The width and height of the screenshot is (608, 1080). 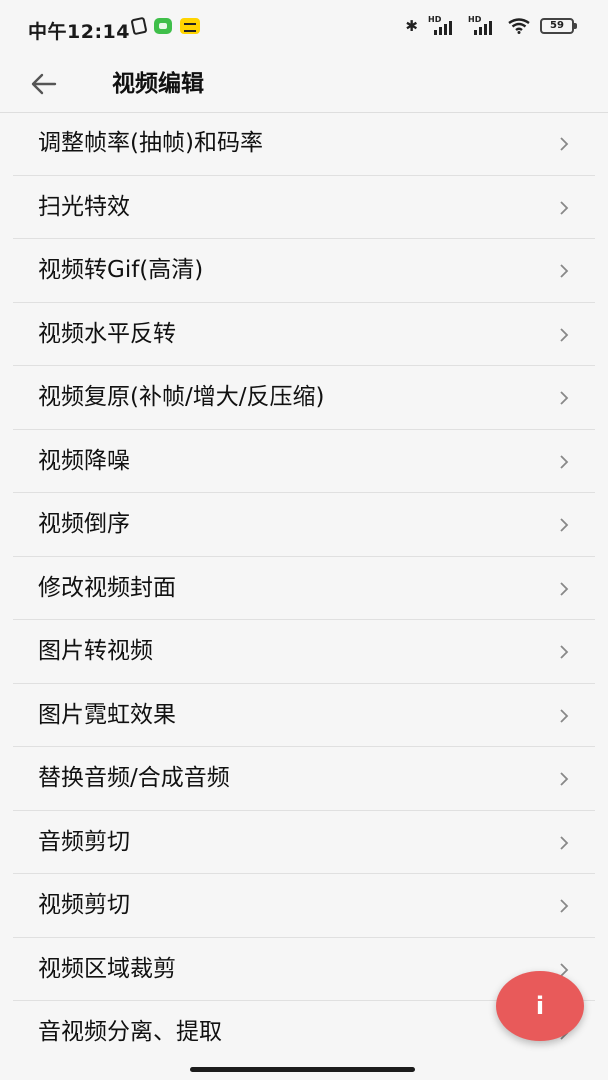 I want to click on menu-item-change-cover: 修改视频封面, so click(x=304, y=588).